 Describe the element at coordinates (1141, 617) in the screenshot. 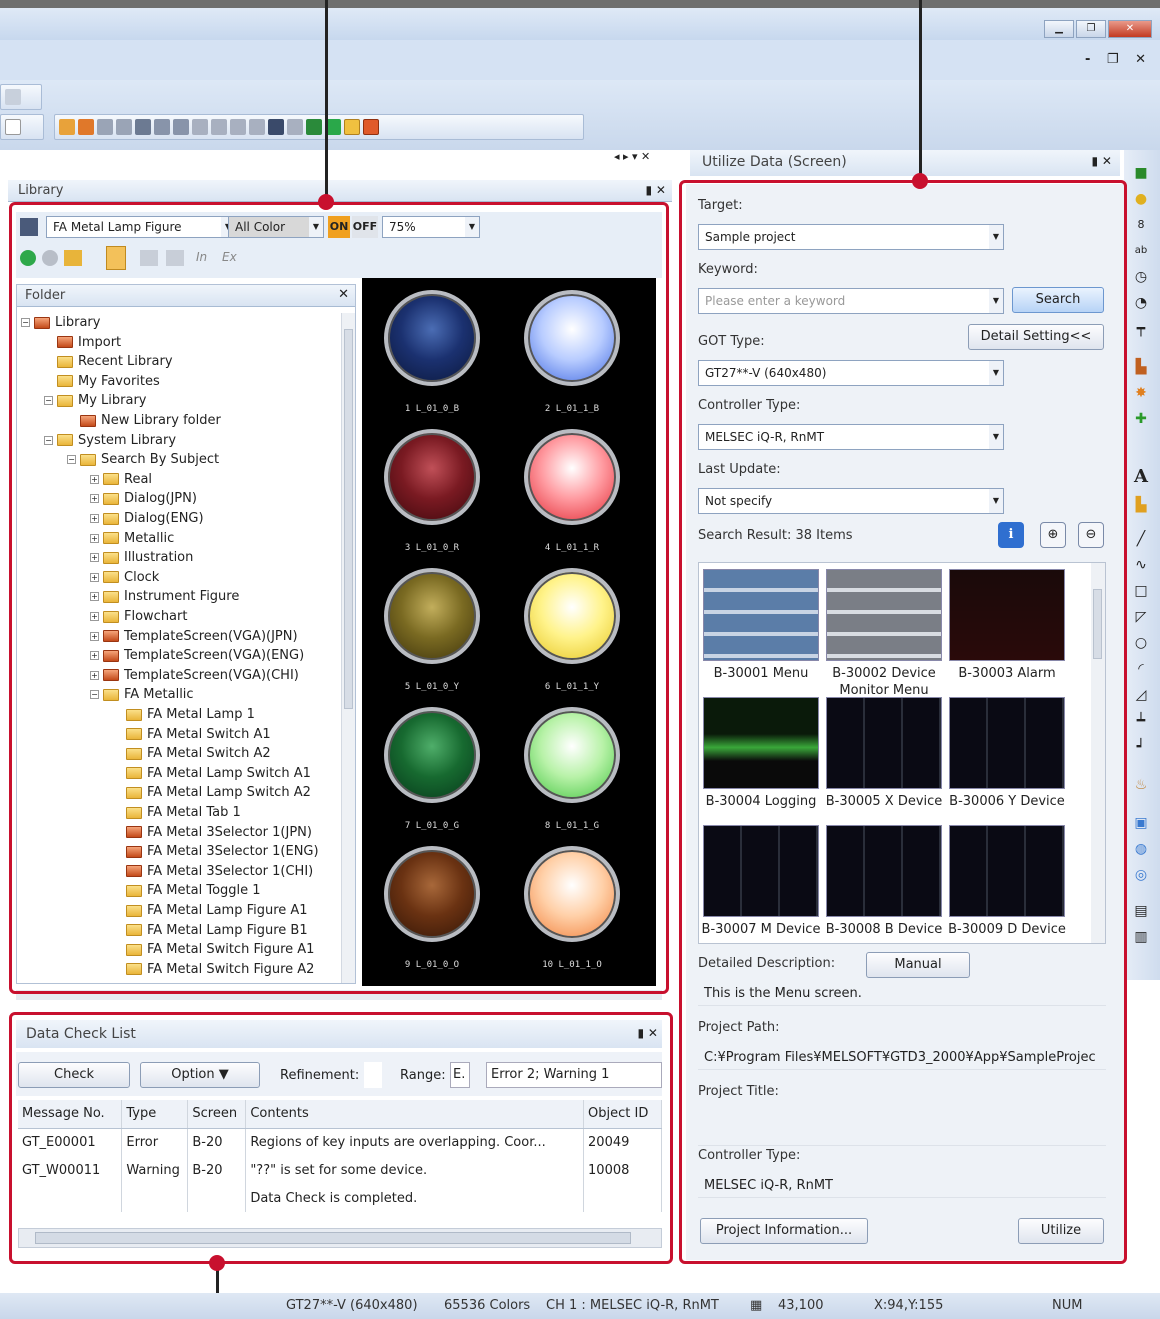

I see `polygon-icon: ◸` at that location.